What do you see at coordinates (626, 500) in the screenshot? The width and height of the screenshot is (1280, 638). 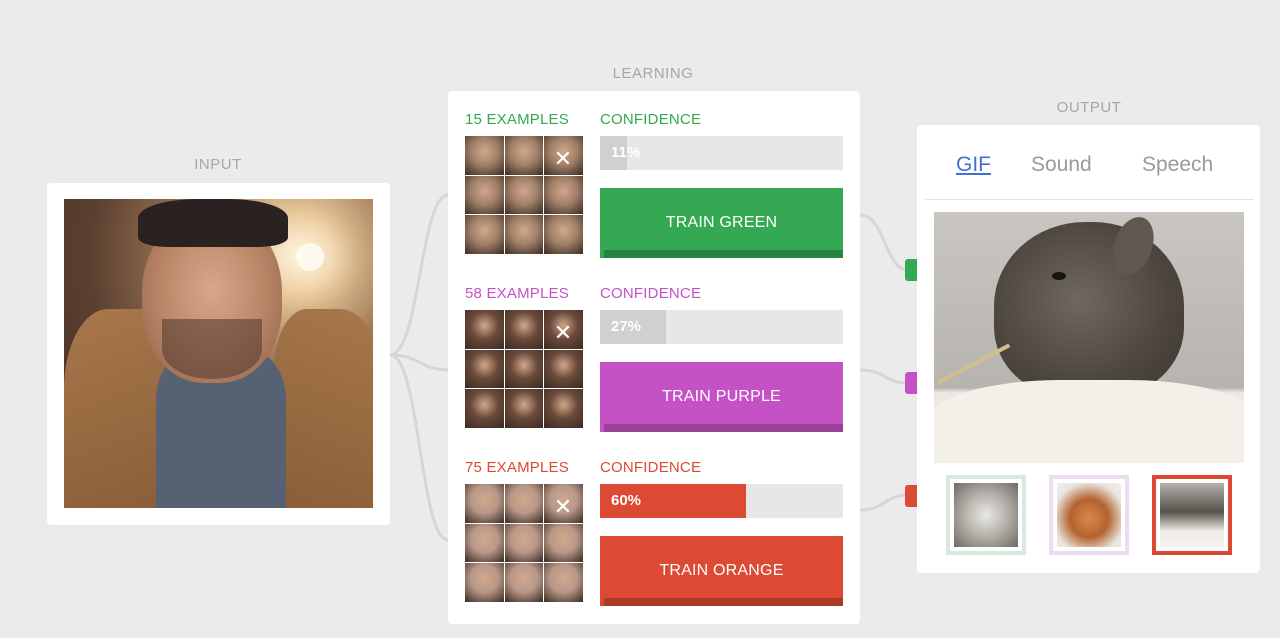 I see `confidence-value: 60%` at bounding box center [626, 500].